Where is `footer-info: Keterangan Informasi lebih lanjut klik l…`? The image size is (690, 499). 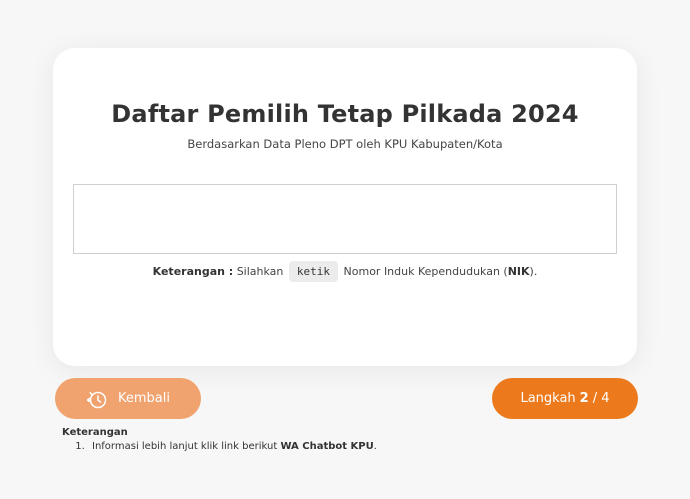 footer-info: Keterangan Informasi lebih lanjut klik l… is located at coordinates (219, 439).